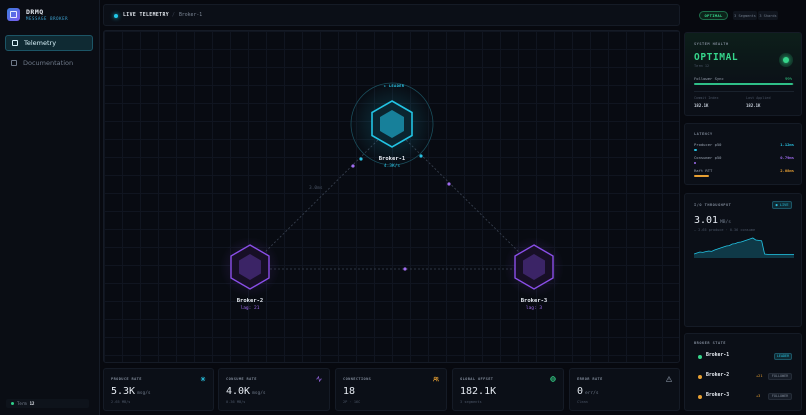 This screenshot has width=806, height=415. What do you see at coordinates (534, 267) in the screenshot?
I see `broker-3-node` at bounding box center [534, 267].